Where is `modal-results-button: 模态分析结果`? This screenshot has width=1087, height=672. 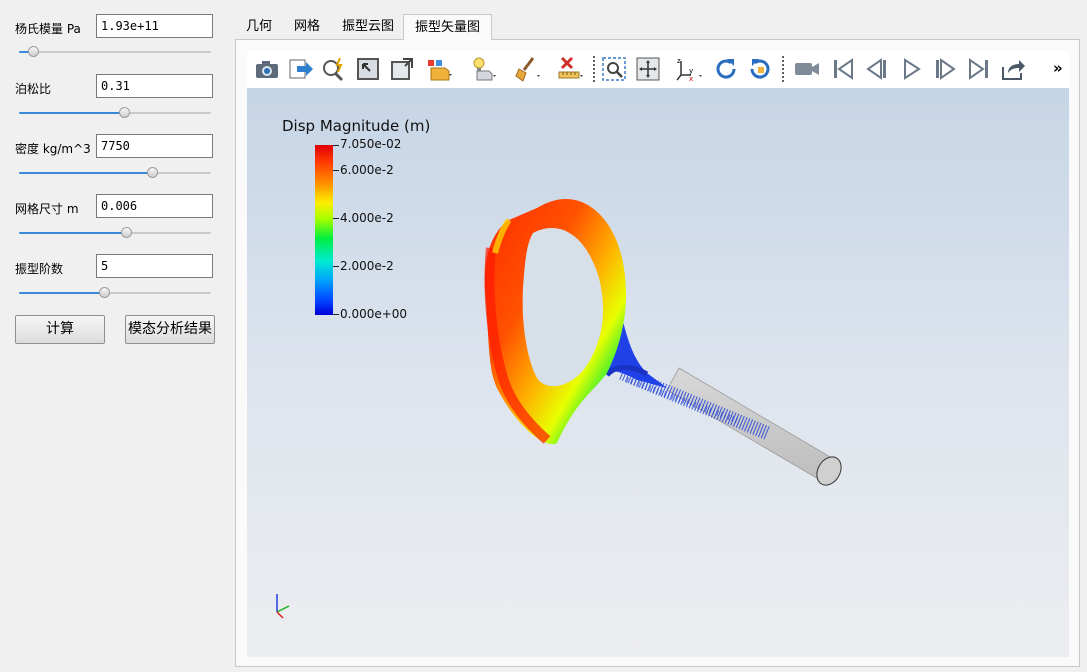 modal-results-button: 模态分析结果 is located at coordinates (170, 329).